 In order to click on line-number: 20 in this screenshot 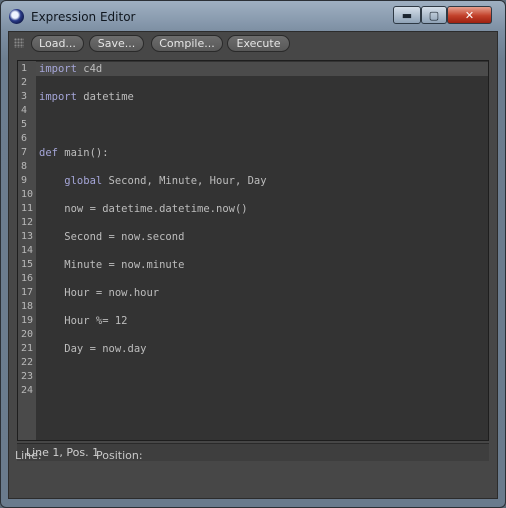, I will do `click(27, 334)`.